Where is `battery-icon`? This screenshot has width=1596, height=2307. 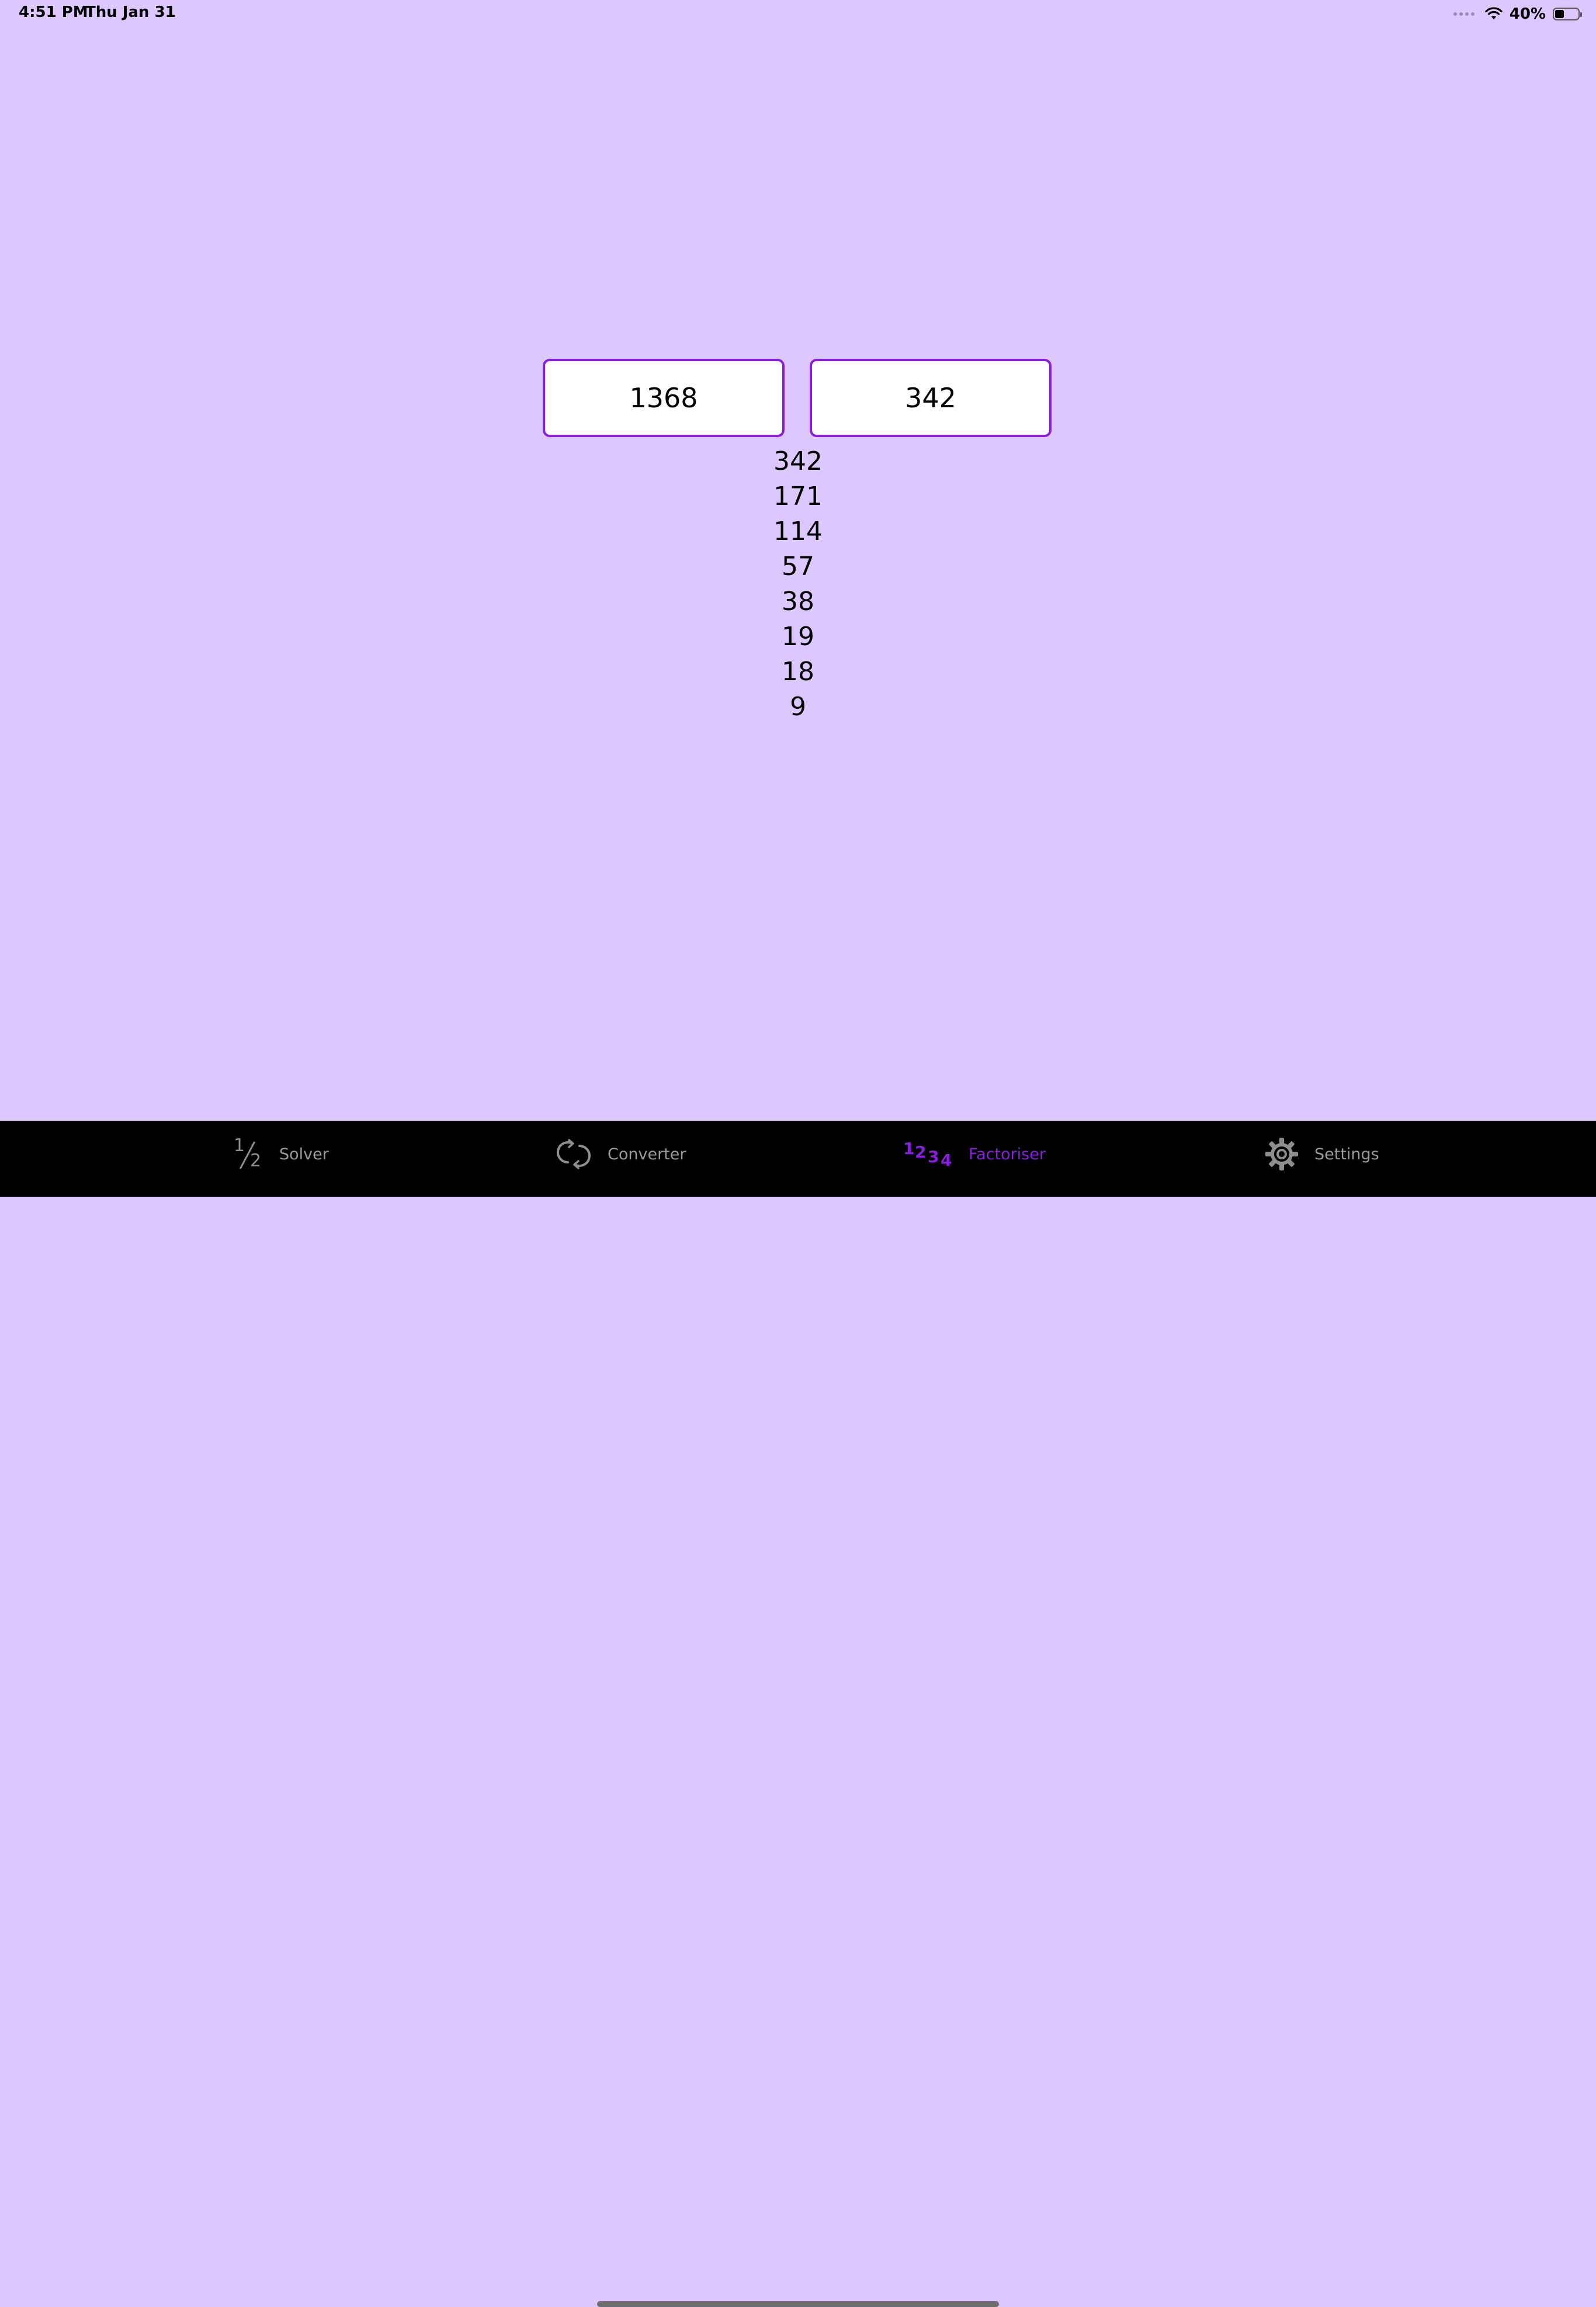 battery-icon is located at coordinates (1567, 14).